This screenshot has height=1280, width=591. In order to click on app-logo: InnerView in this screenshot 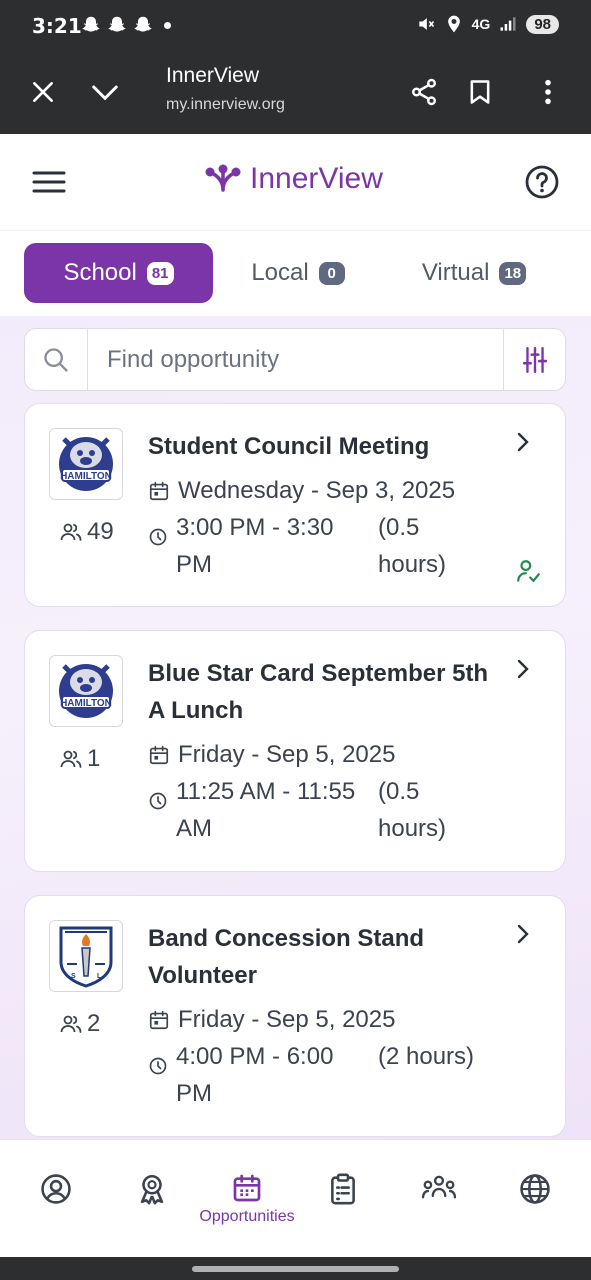, I will do `click(293, 179)`.